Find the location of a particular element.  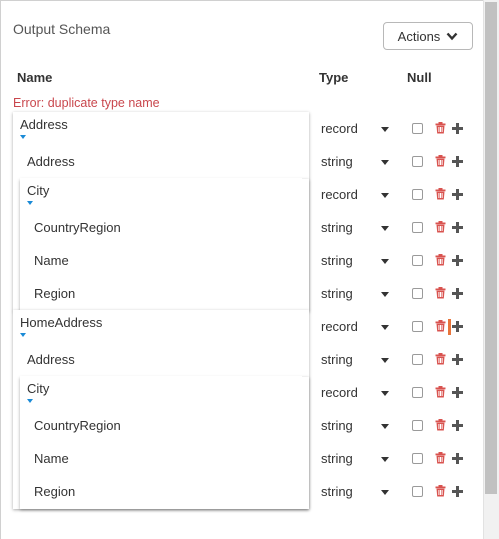

record-name-label: City is located at coordinates (38, 190).